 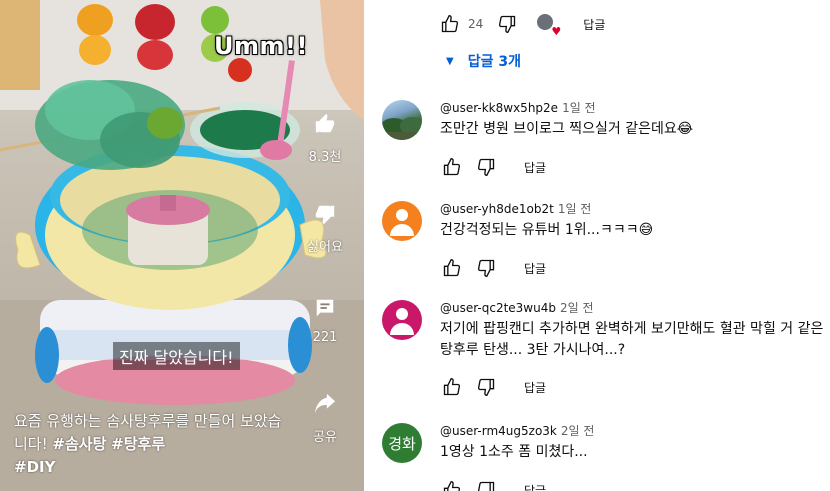 I want to click on video-subtitle: 진짜 달았습니다!, so click(x=176, y=356).